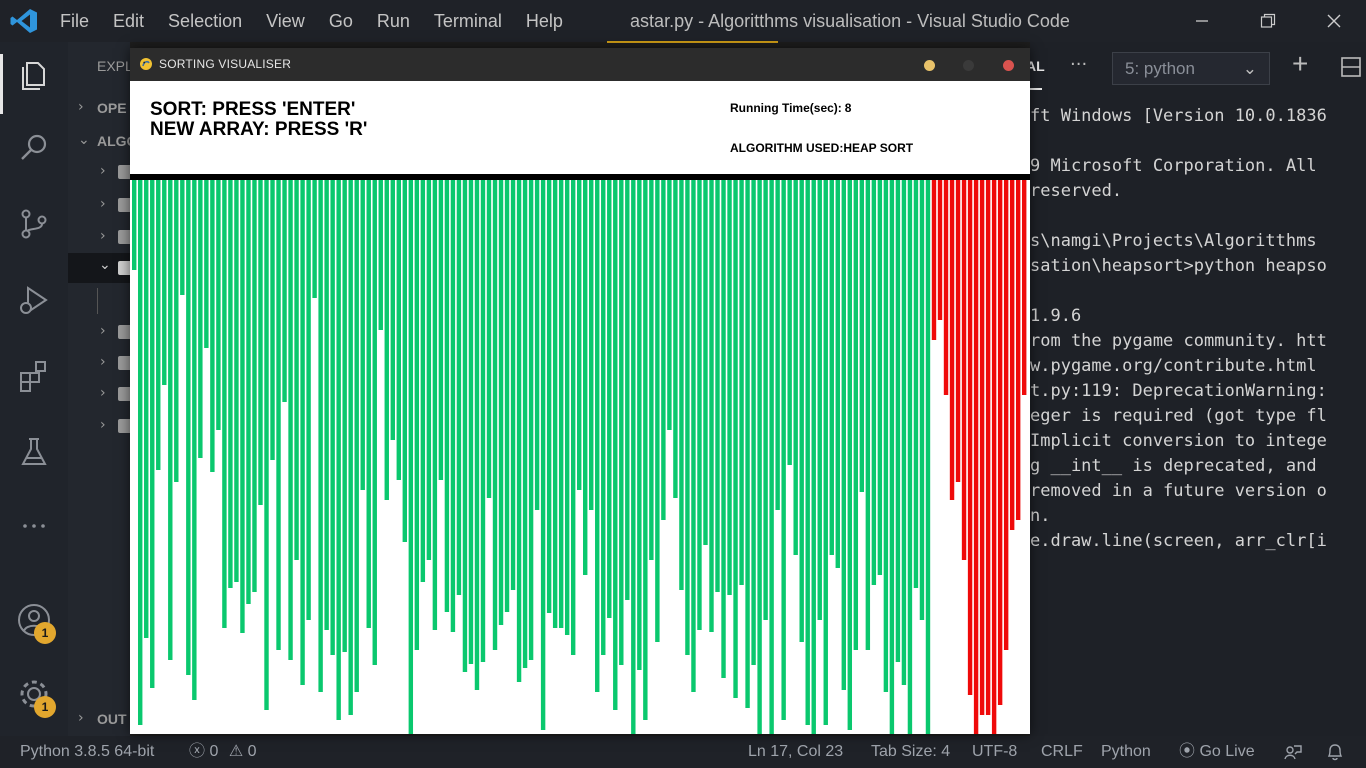 The image size is (1366, 768). I want to click on pygame-close-dot, so click(1008, 65).